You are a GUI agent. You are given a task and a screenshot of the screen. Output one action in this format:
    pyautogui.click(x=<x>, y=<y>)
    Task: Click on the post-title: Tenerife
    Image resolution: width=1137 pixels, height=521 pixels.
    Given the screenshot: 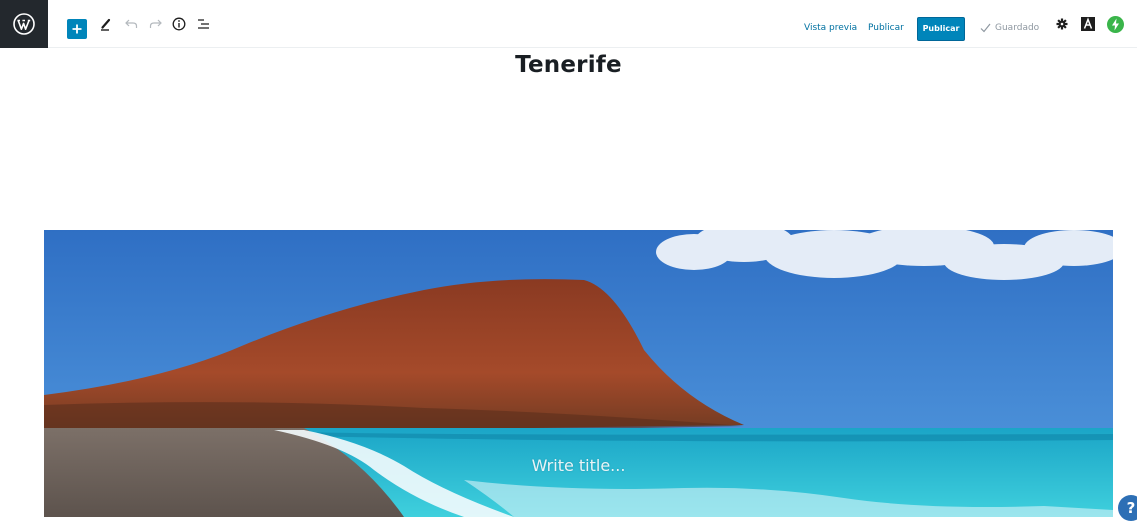 What is the action you would take?
    pyautogui.click(x=568, y=65)
    